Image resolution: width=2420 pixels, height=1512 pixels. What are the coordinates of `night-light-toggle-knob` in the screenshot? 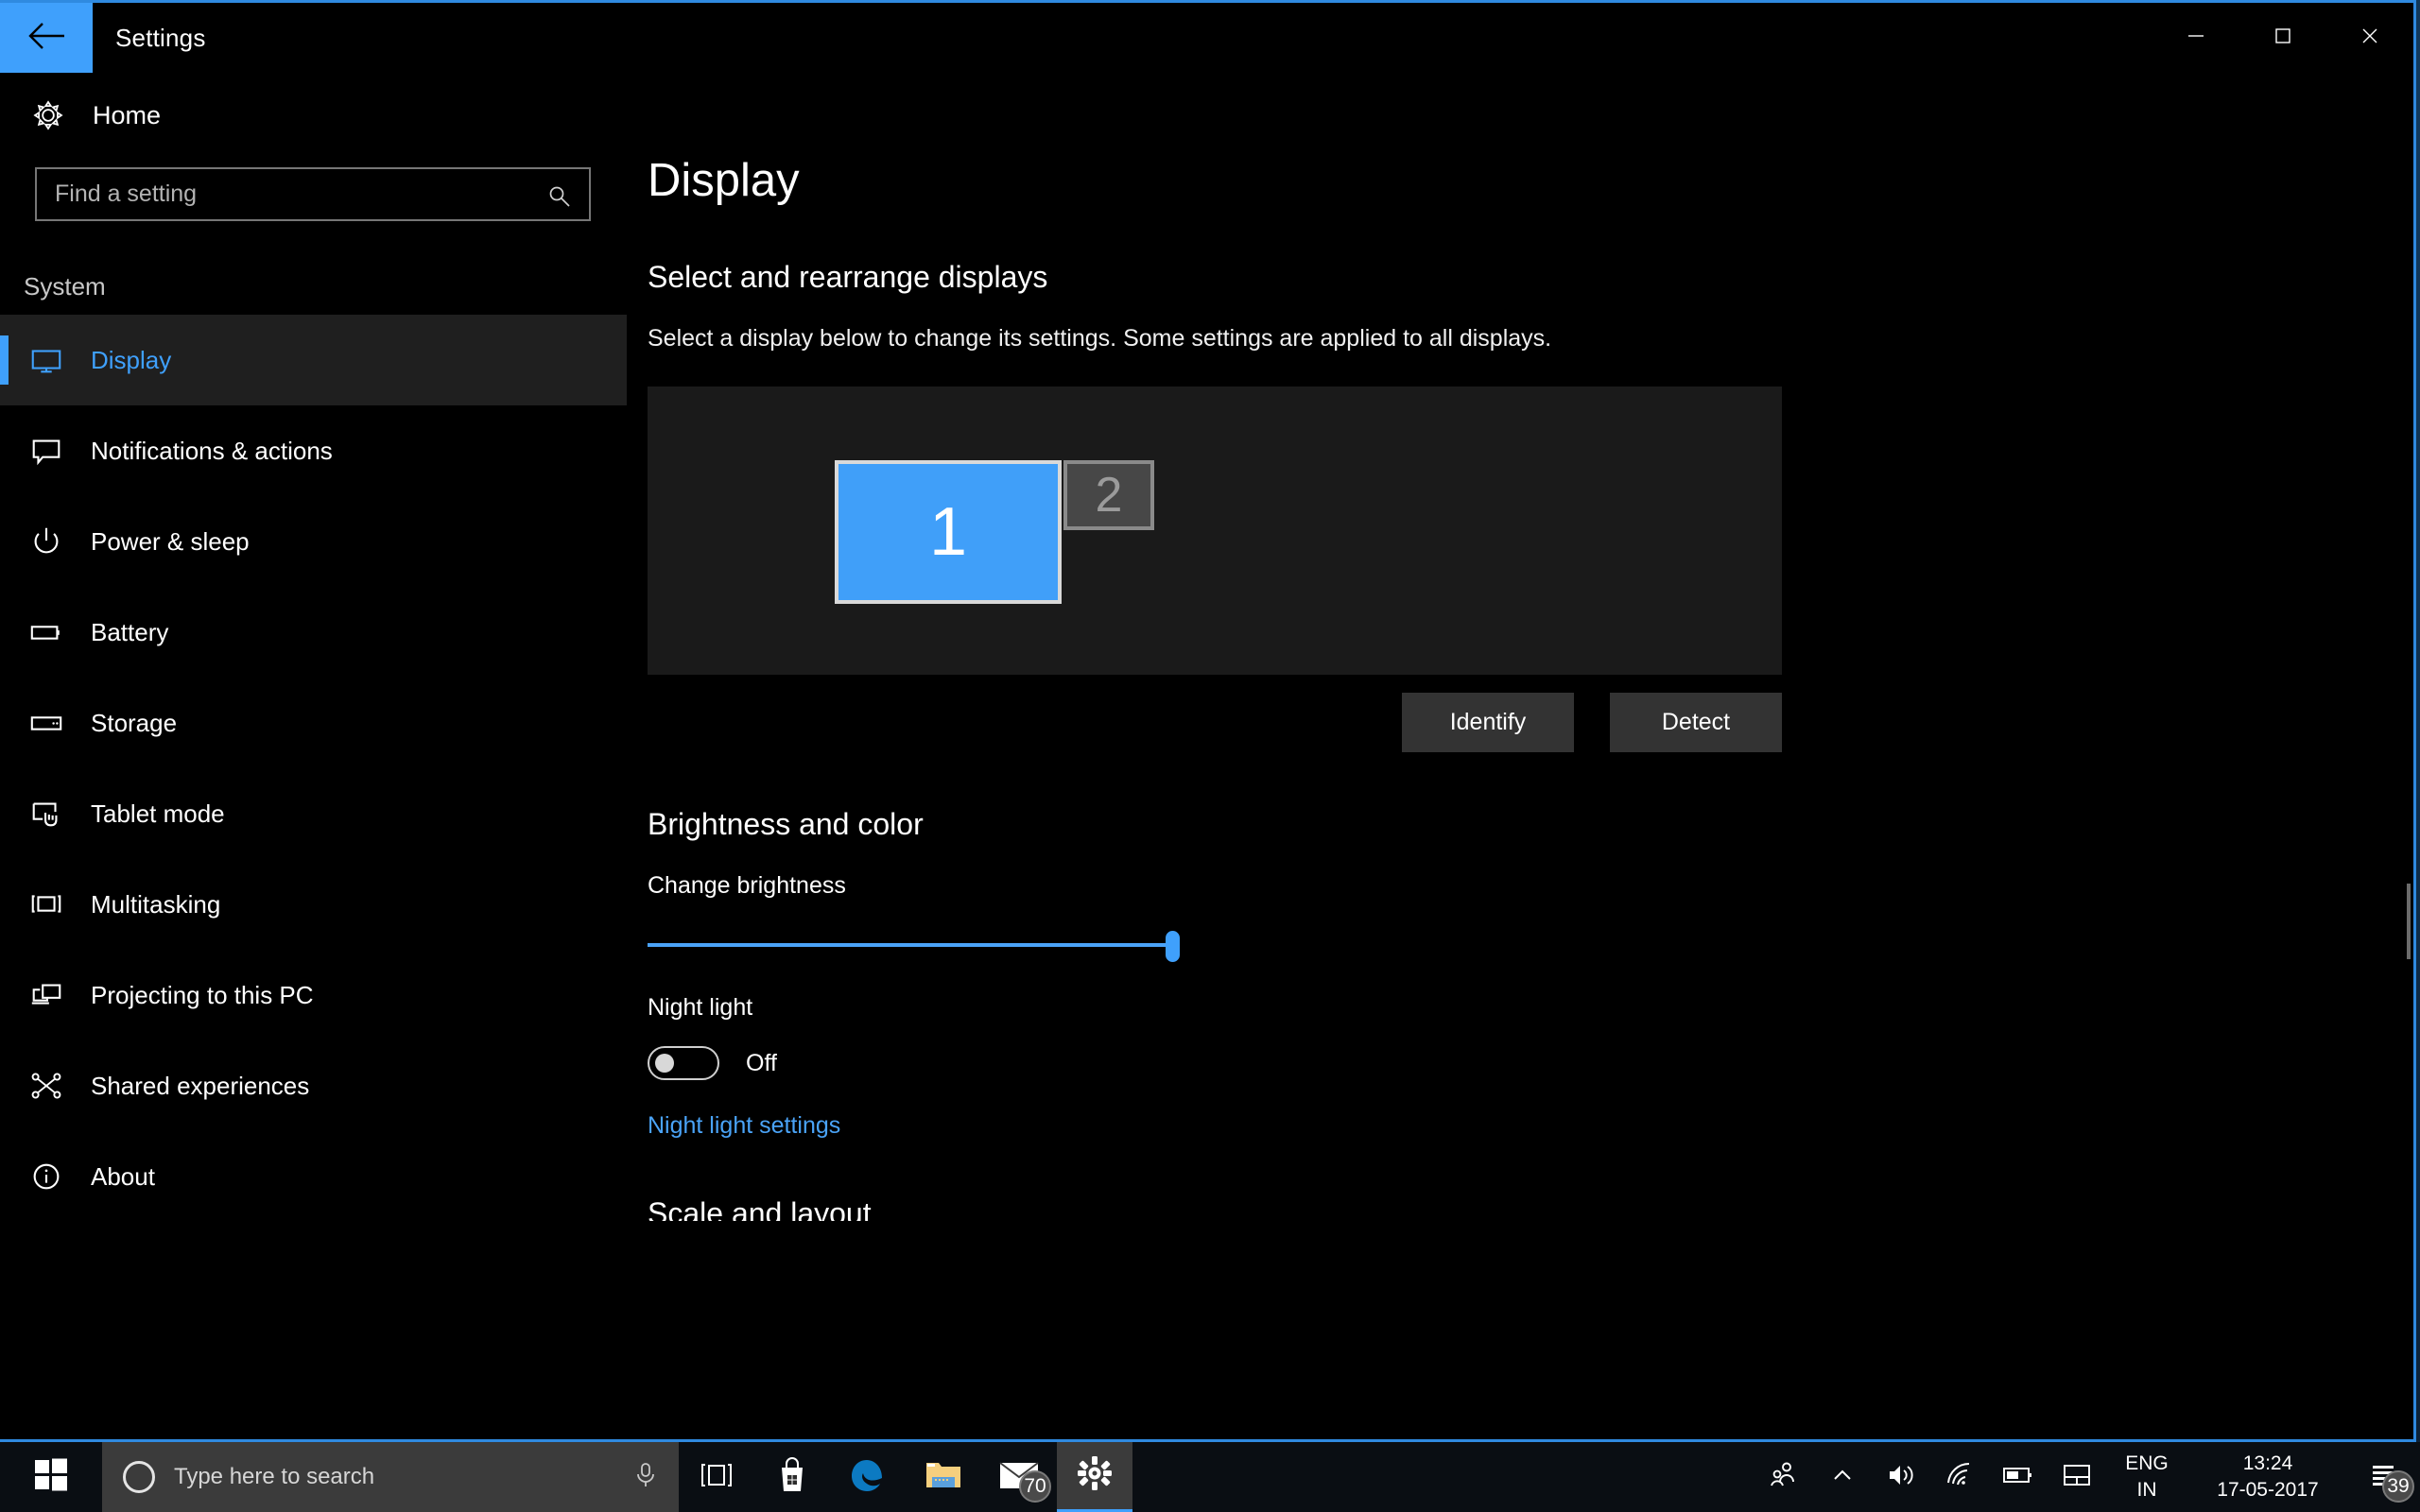 It's located at (664, 1063).